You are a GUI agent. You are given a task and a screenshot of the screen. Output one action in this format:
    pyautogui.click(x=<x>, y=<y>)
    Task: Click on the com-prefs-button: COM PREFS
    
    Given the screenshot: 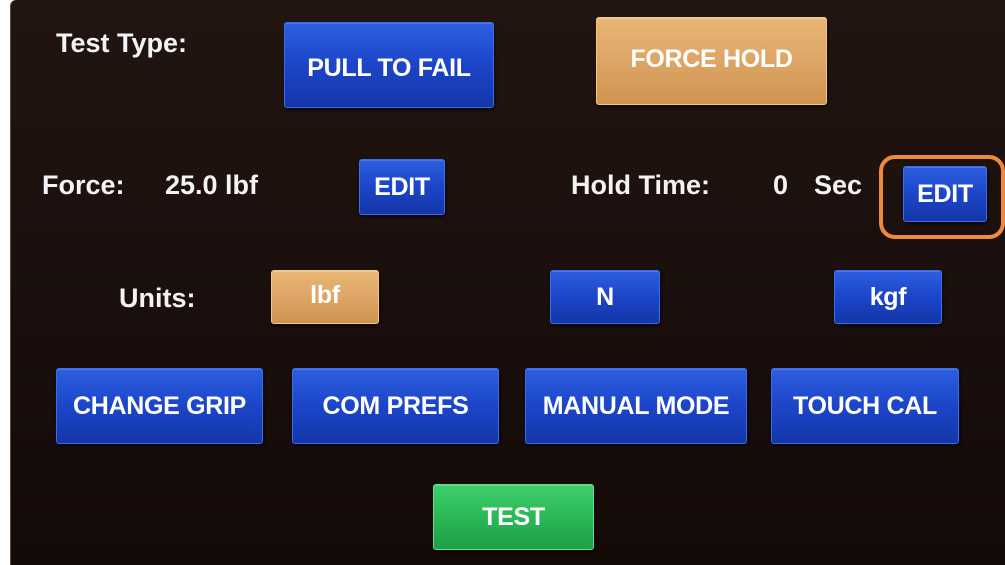 What is the action you would take?
    pyautogui.click(x=395, y=406)
    